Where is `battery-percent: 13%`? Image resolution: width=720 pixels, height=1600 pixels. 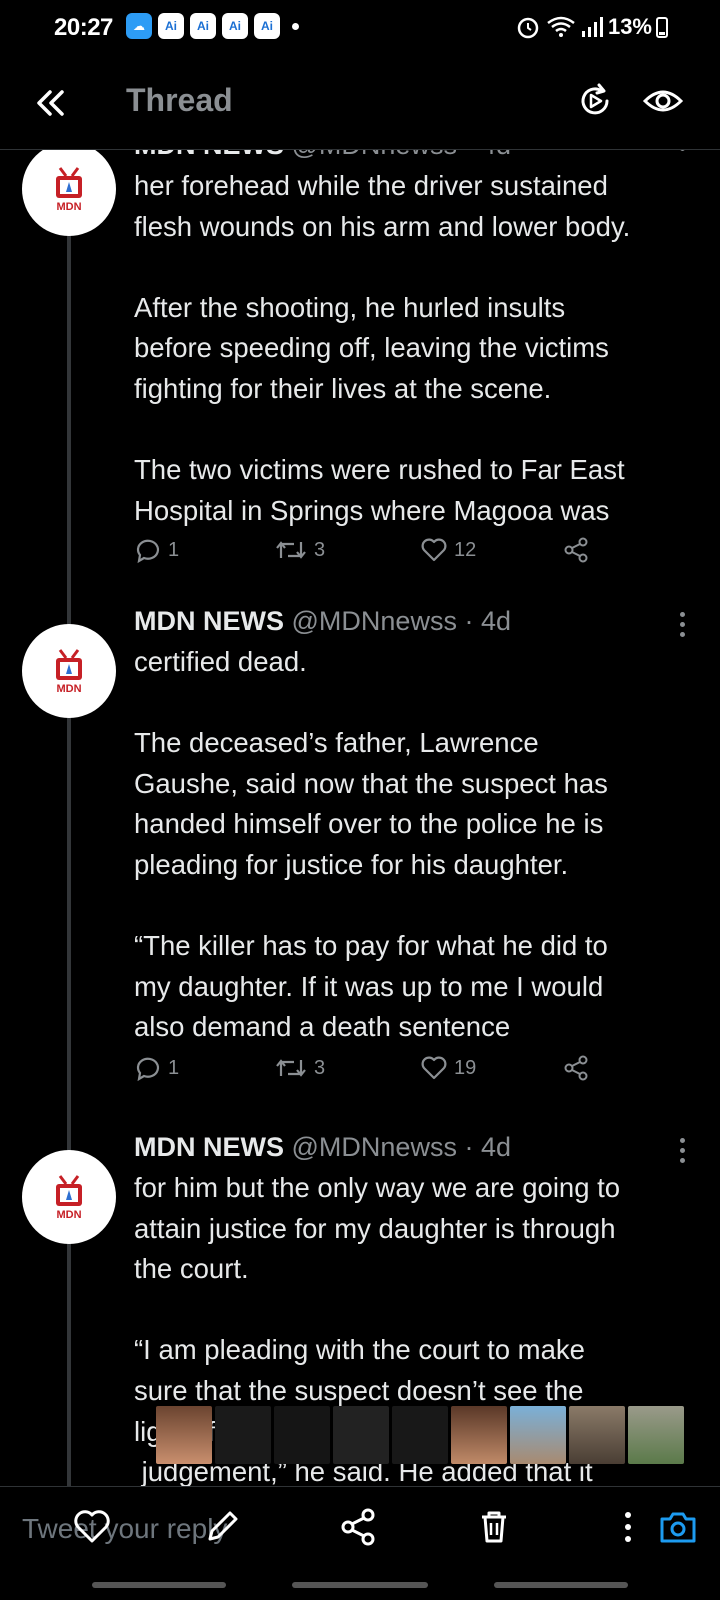
battery-percent: 13% is located at coordinates (629, 26).